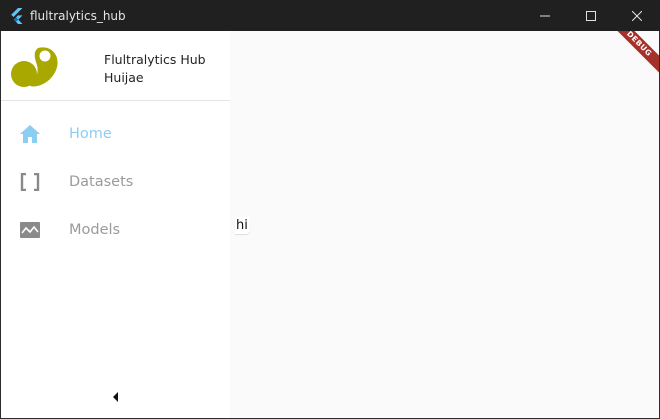 The width and height of the screenshot is (660, 419). Describe the element at coordinates (155, 59) in the screenshot. I see `app-name: Flultralytics Hub` at that location.